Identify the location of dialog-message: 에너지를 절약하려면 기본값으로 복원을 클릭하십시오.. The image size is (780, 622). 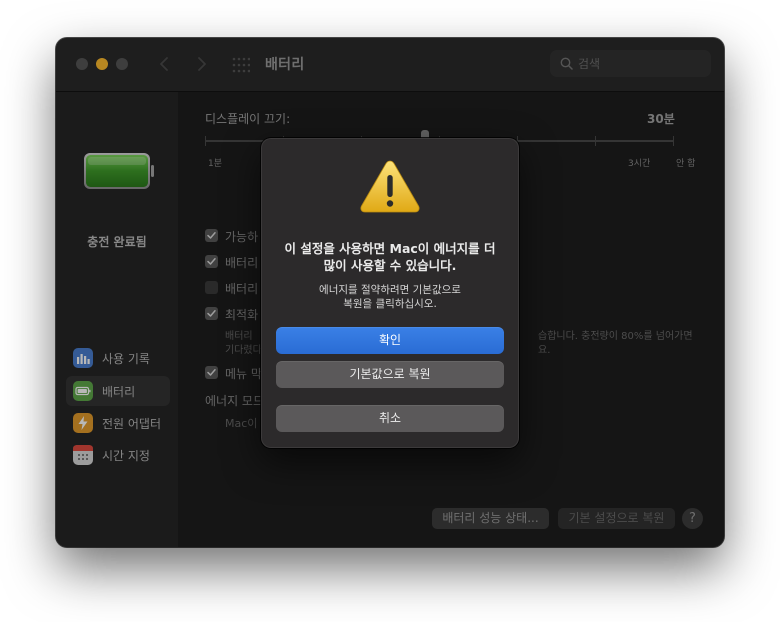
(390, 297).